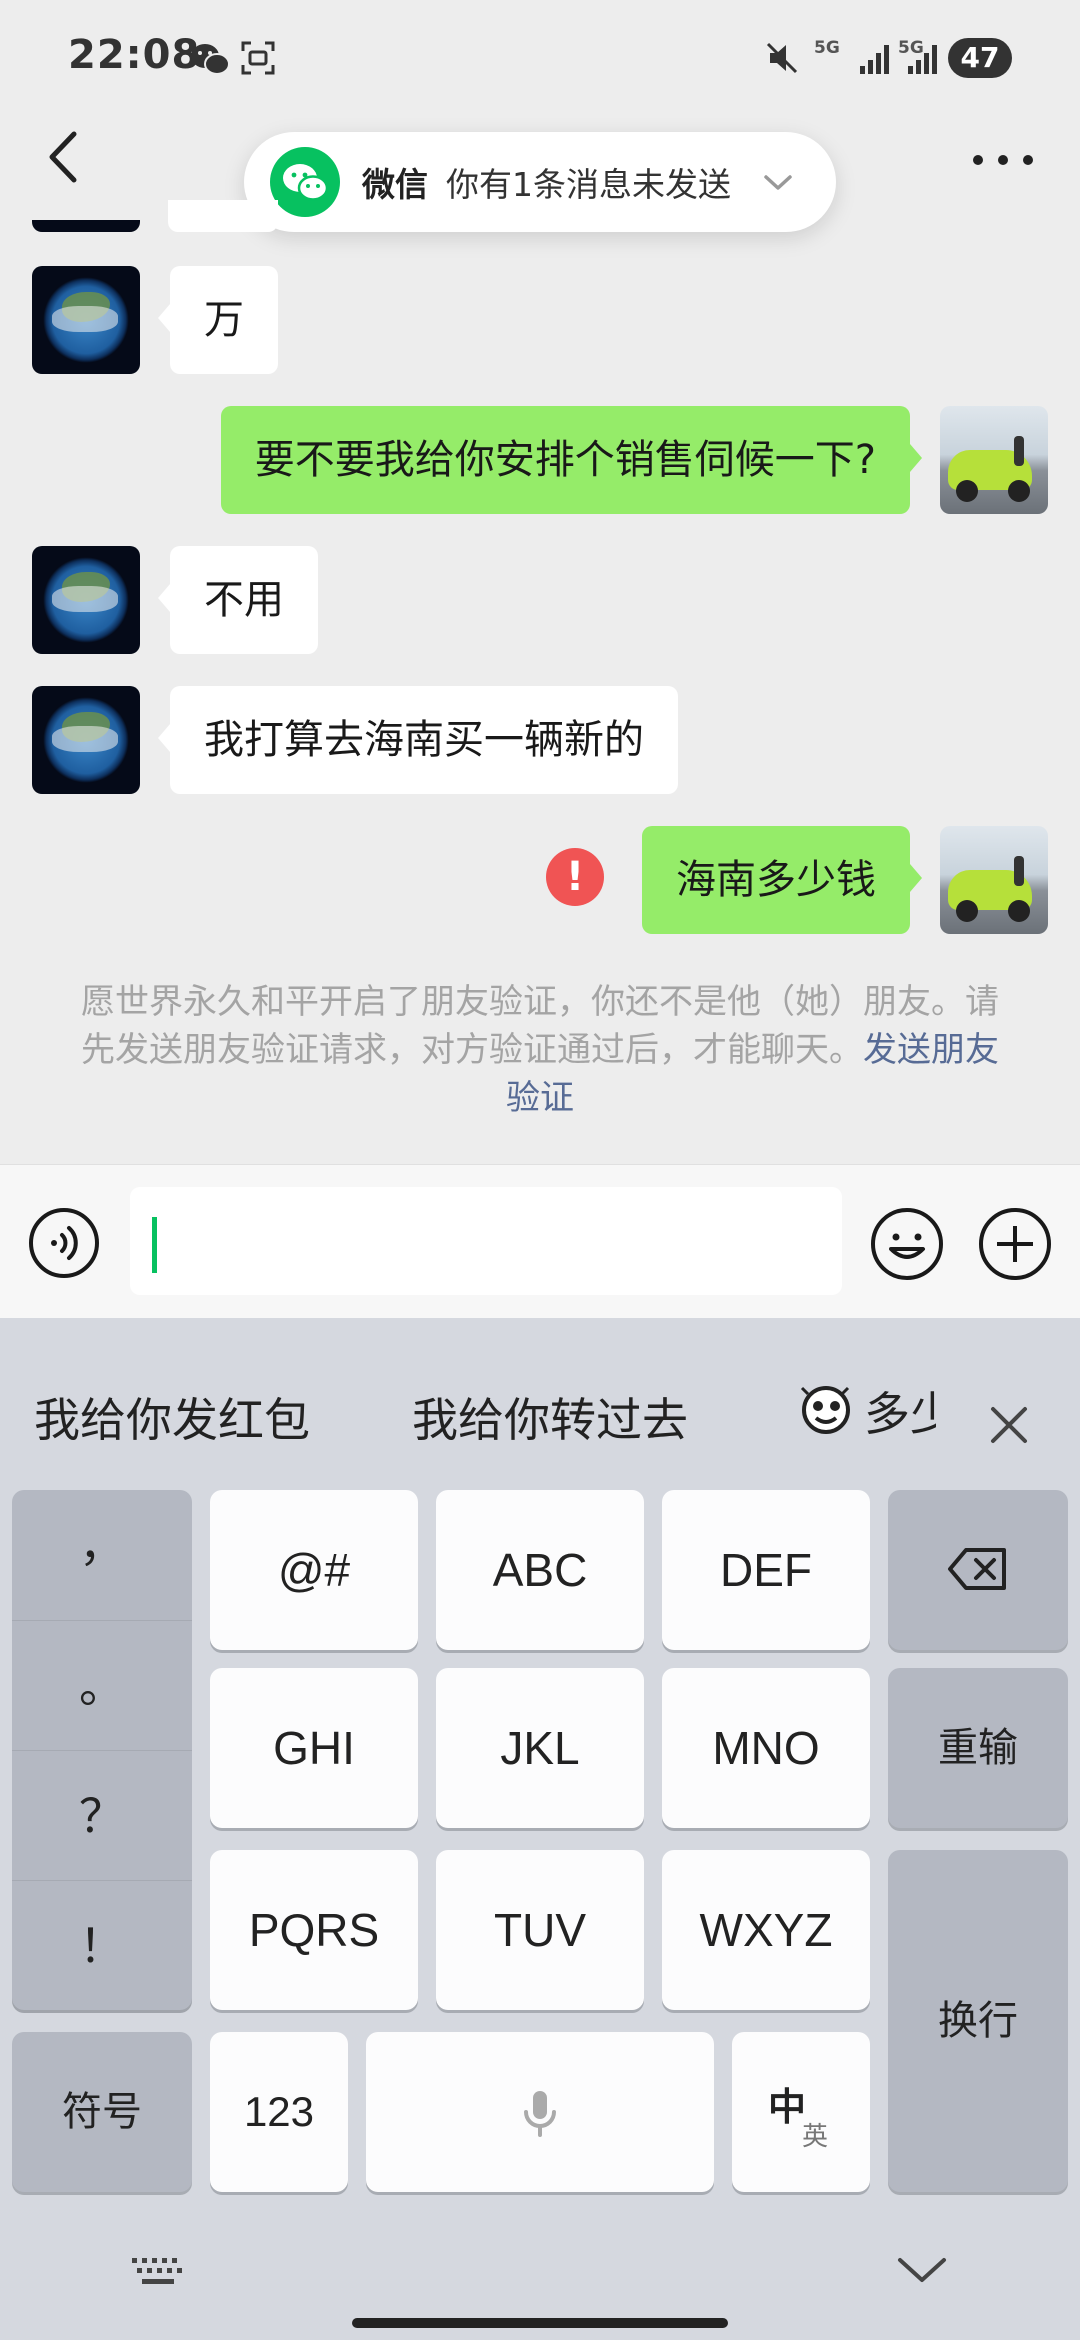 Image resolution: width=1080 pixels, height=2340 pixels. What do you see at coordinates (238, 600) in the screenshot?
I see `message-bubble-in: 不用` at bounding box center [238, 600].